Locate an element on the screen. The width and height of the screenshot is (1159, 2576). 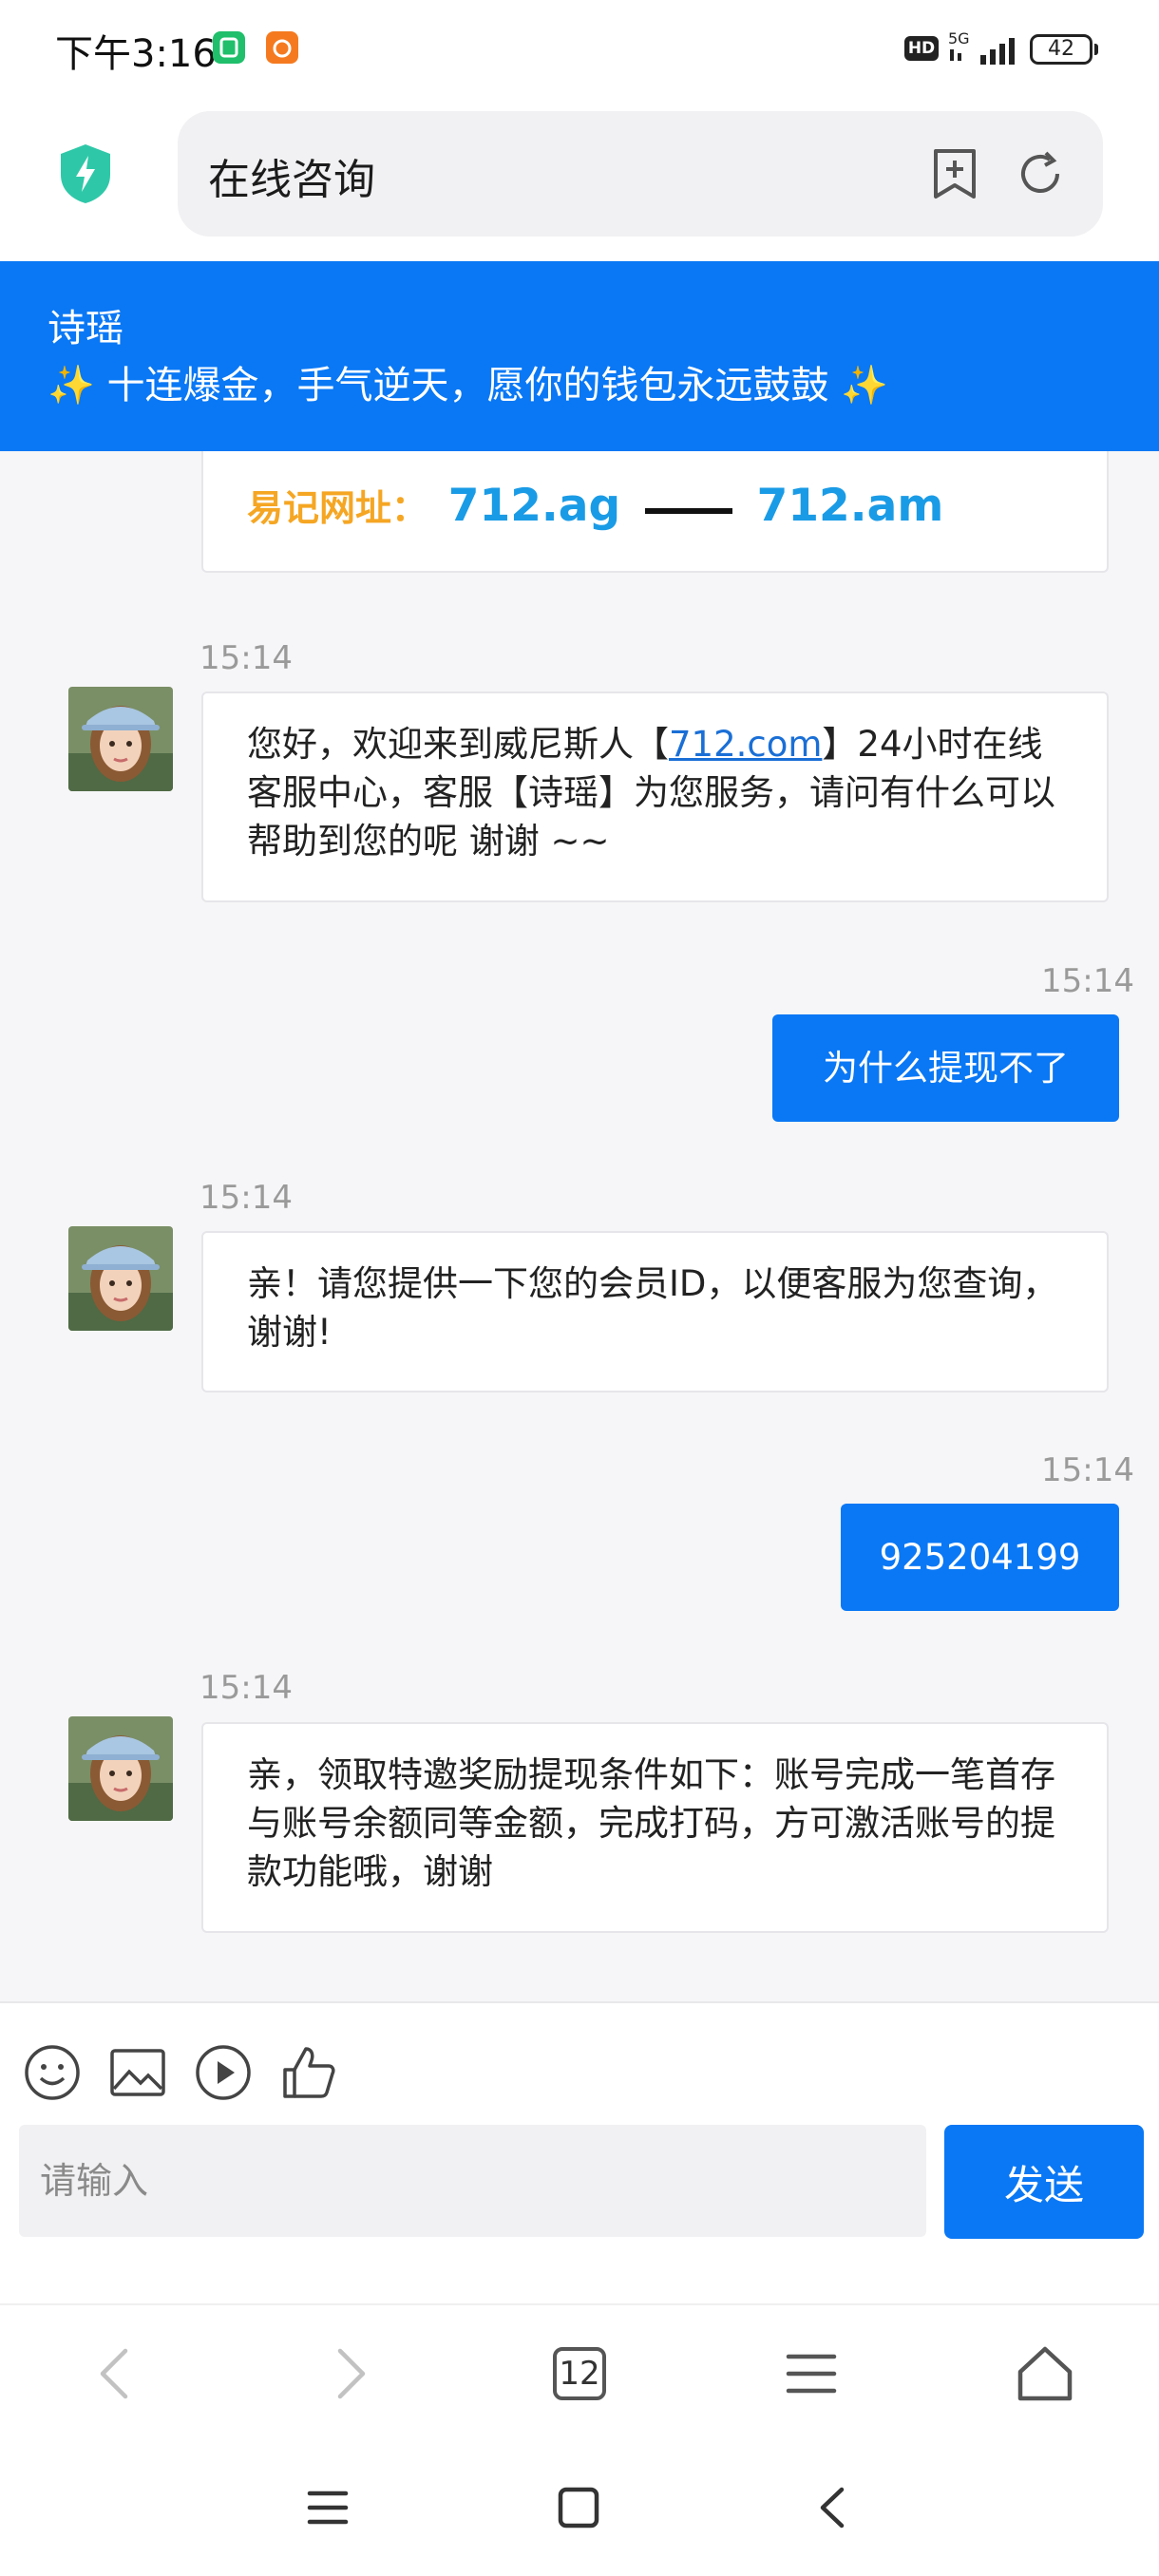
address-domain-2: 712.am is located at coordinates (850, 506).